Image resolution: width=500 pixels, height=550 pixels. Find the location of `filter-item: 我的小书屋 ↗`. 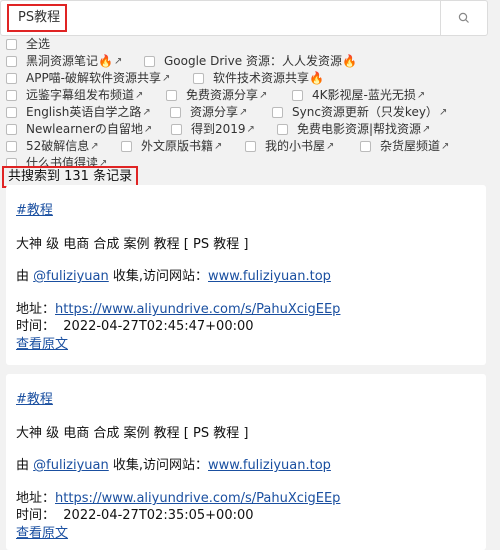

filter-item: 我的小书屋 ↗ is located at coordinates (289, 146).